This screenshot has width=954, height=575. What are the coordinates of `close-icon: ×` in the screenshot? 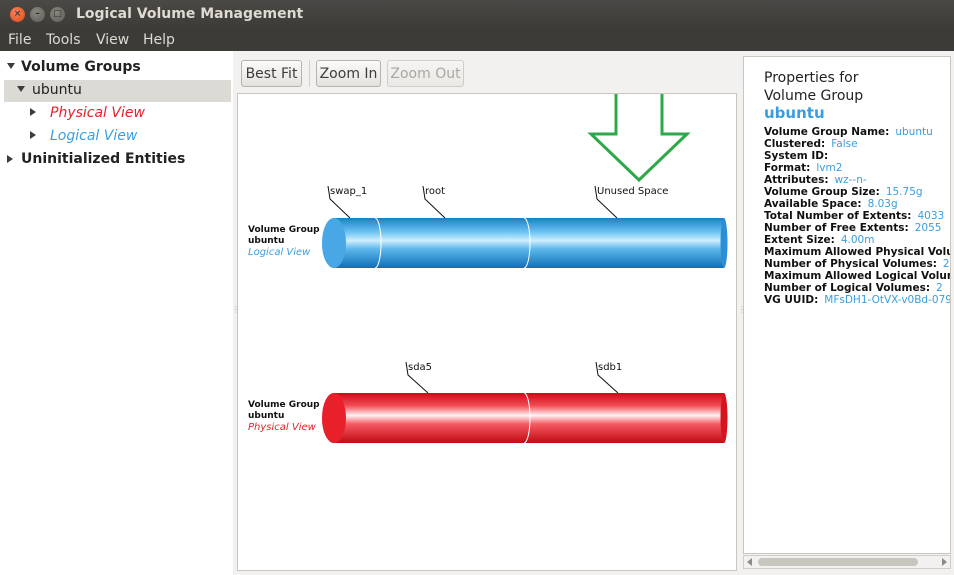 It's located at (17, 14).